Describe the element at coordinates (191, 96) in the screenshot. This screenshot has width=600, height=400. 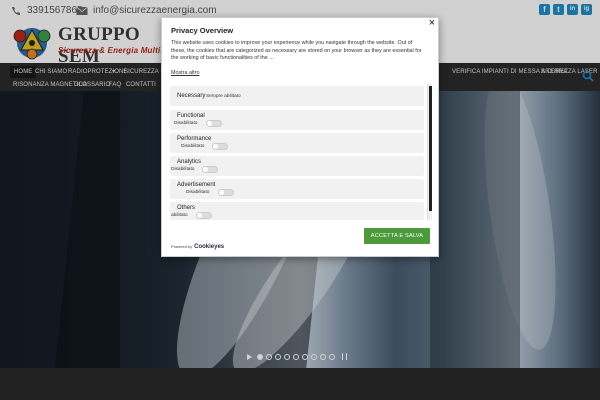
I see `category-name: Necessary` at that location.